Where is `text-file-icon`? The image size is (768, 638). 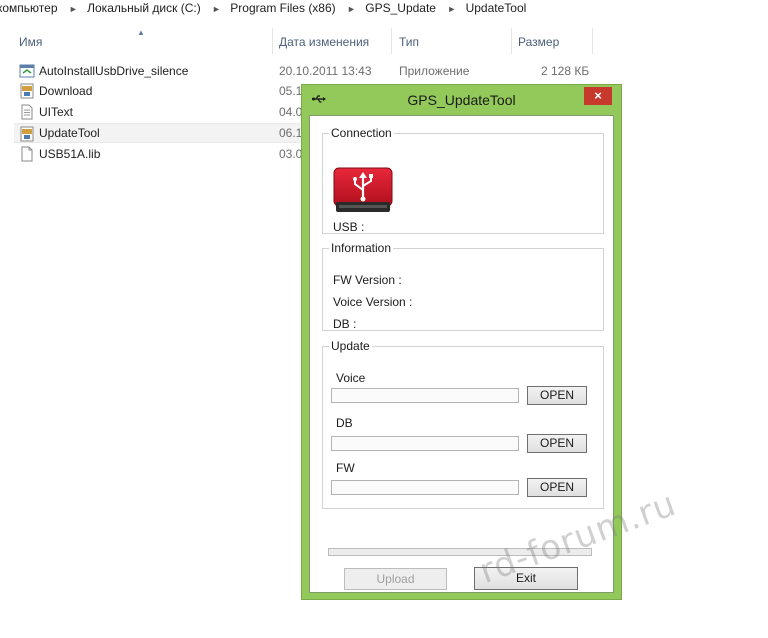
text-file-icon is located at coordinates (27, 112).